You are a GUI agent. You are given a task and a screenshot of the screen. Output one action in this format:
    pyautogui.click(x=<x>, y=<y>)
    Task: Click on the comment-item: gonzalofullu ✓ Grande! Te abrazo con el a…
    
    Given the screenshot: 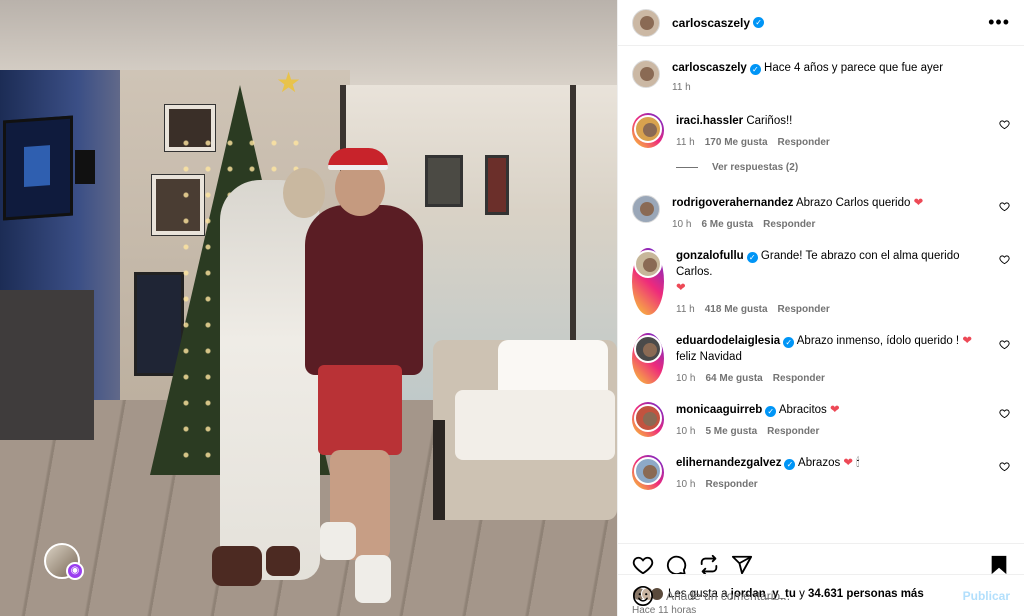 What is the action you would take?
    pyautogui.click(x=821, y=281)
    